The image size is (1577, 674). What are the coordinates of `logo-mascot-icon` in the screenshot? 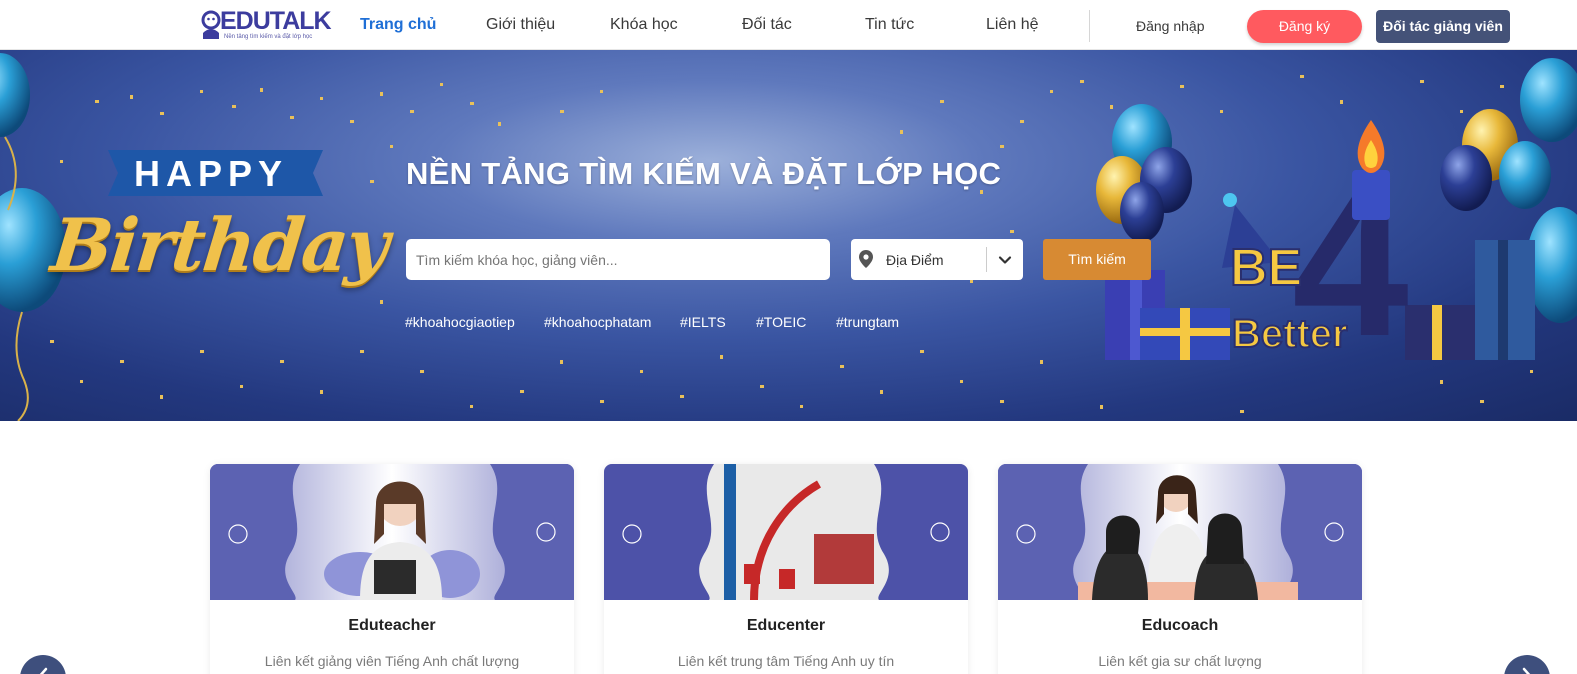 It's located at (211, 24).